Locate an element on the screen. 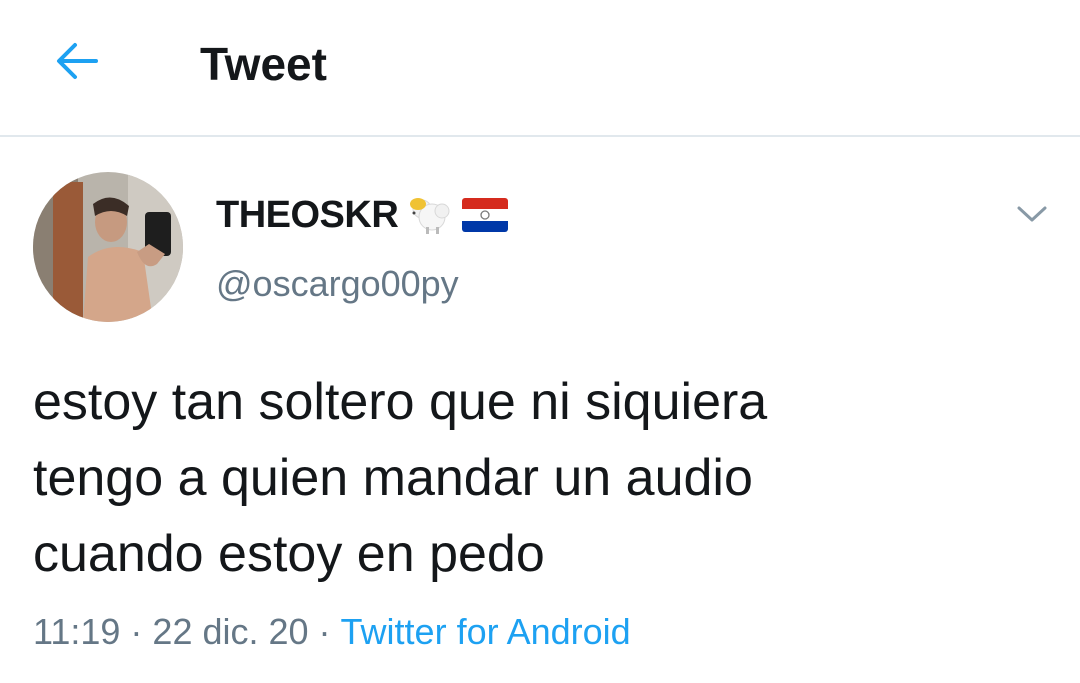 This screenshot has width=1080, height=683. chevron-down-icon is located at coordinates (1032, 214).